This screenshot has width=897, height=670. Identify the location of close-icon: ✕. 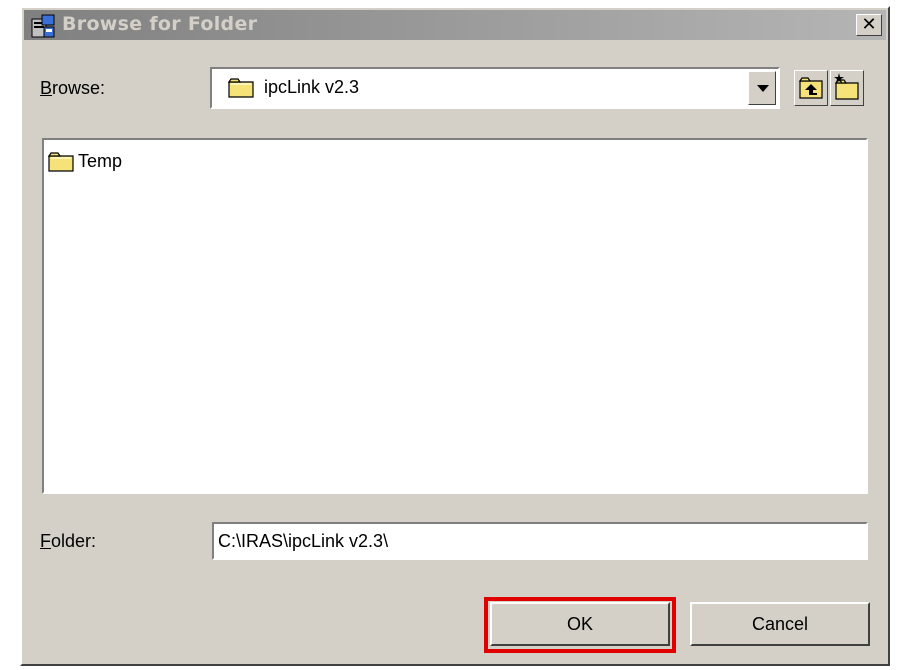
(869, 24).